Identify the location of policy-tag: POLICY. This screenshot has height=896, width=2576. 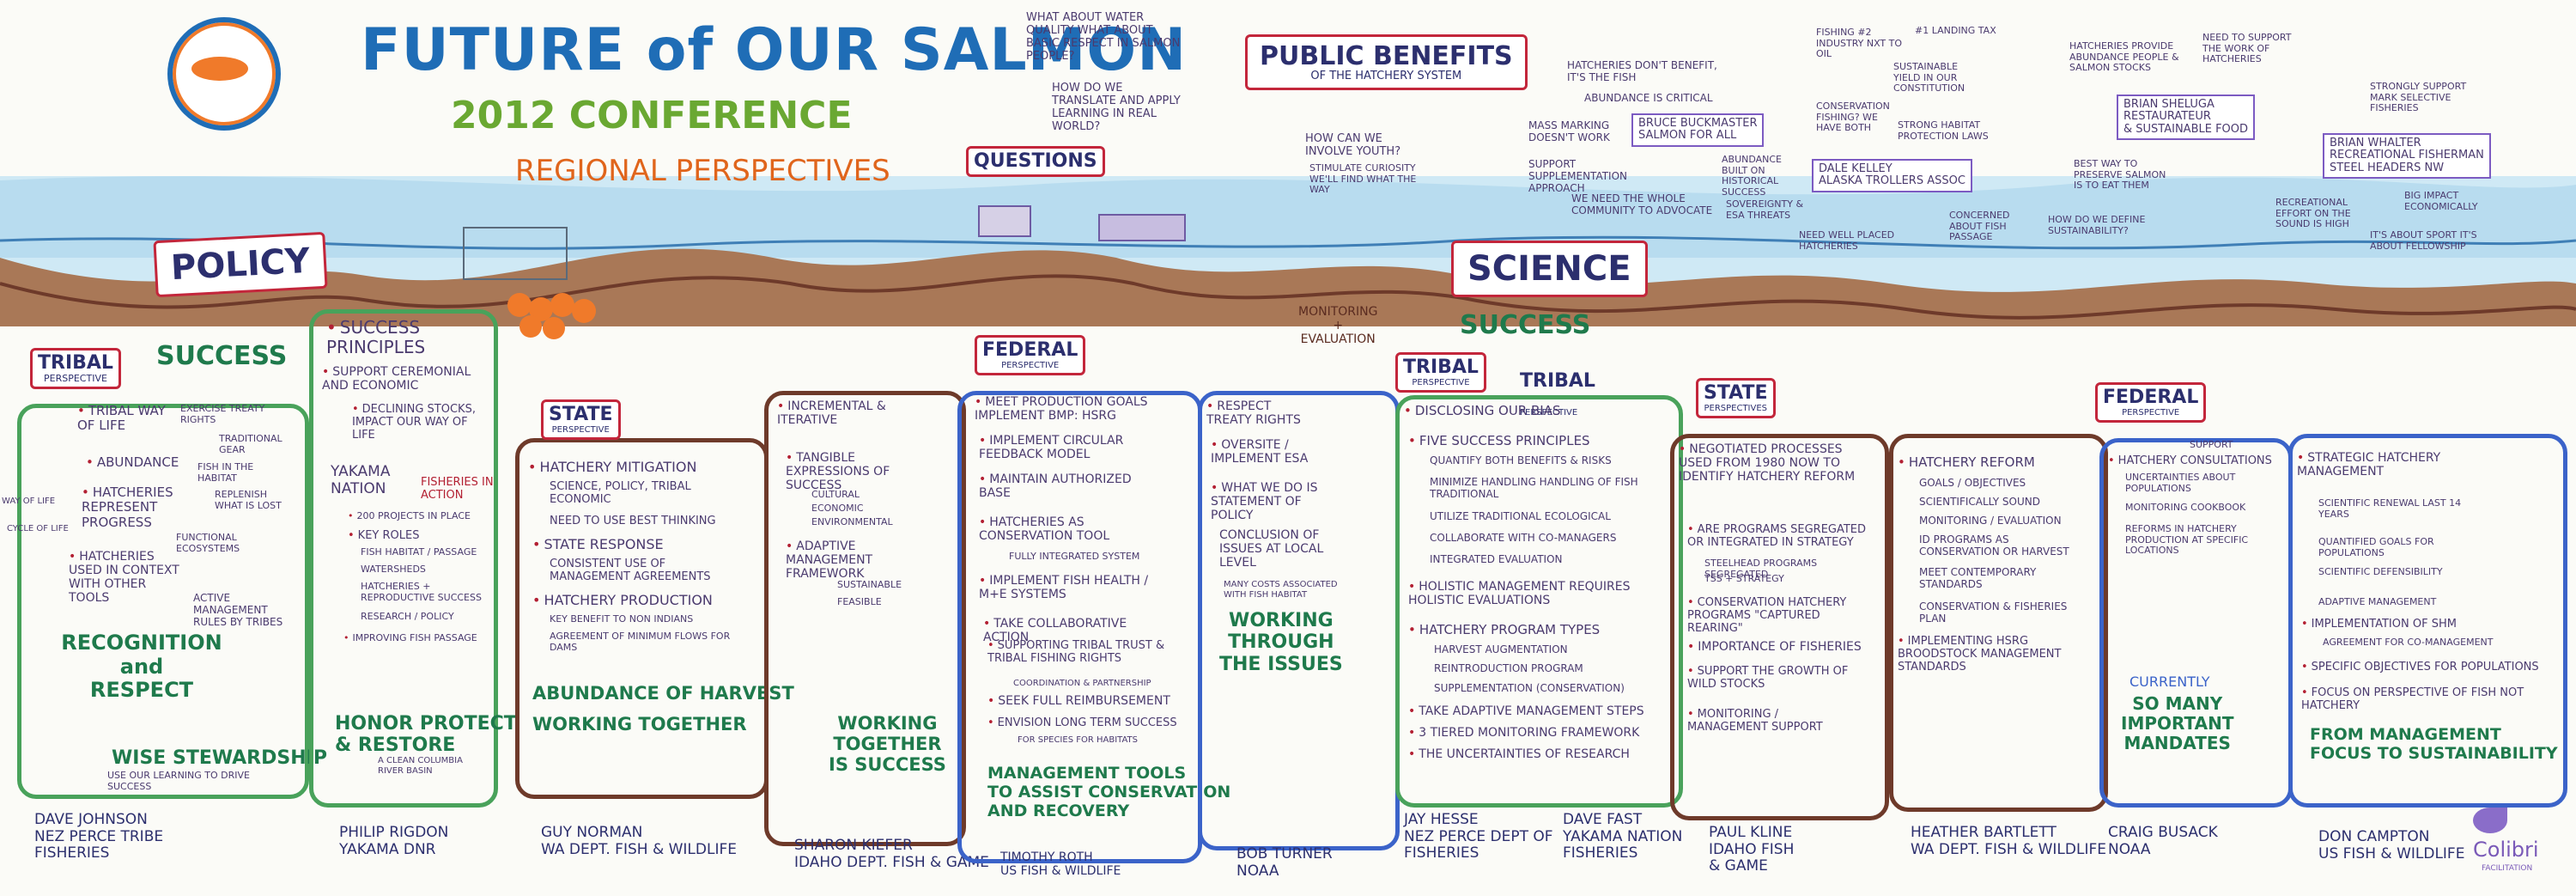
(240, 264).